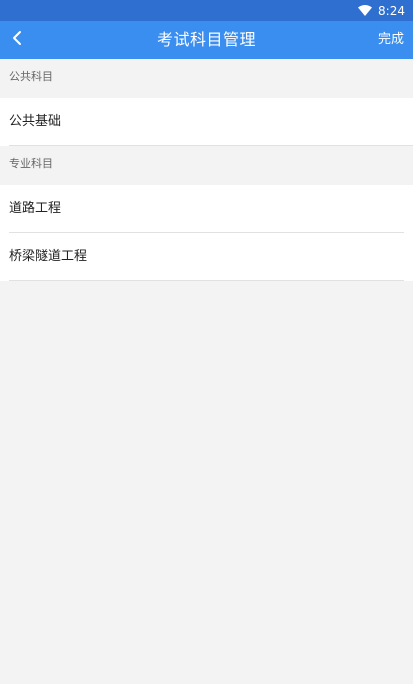  I want to click on status-icons: 8:24, so click(381, 10).